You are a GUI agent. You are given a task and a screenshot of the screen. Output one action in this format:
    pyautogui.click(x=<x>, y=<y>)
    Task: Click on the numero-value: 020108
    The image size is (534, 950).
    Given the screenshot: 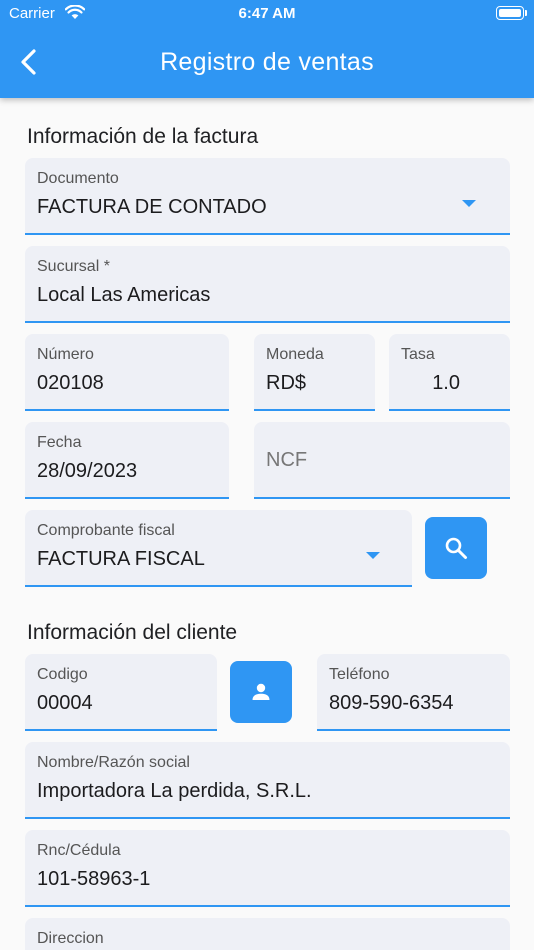 What is the action you would take?
    pyautogui.click(x=70, y=383)
    